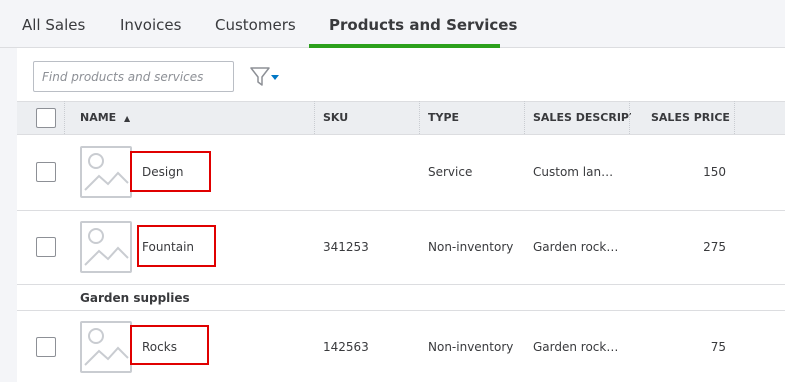 The width and height of the screenshot is (785, 382). Describe the element at coordinates (714, 172) in the screenshot. I see `product-sales-price: 150` at that location.